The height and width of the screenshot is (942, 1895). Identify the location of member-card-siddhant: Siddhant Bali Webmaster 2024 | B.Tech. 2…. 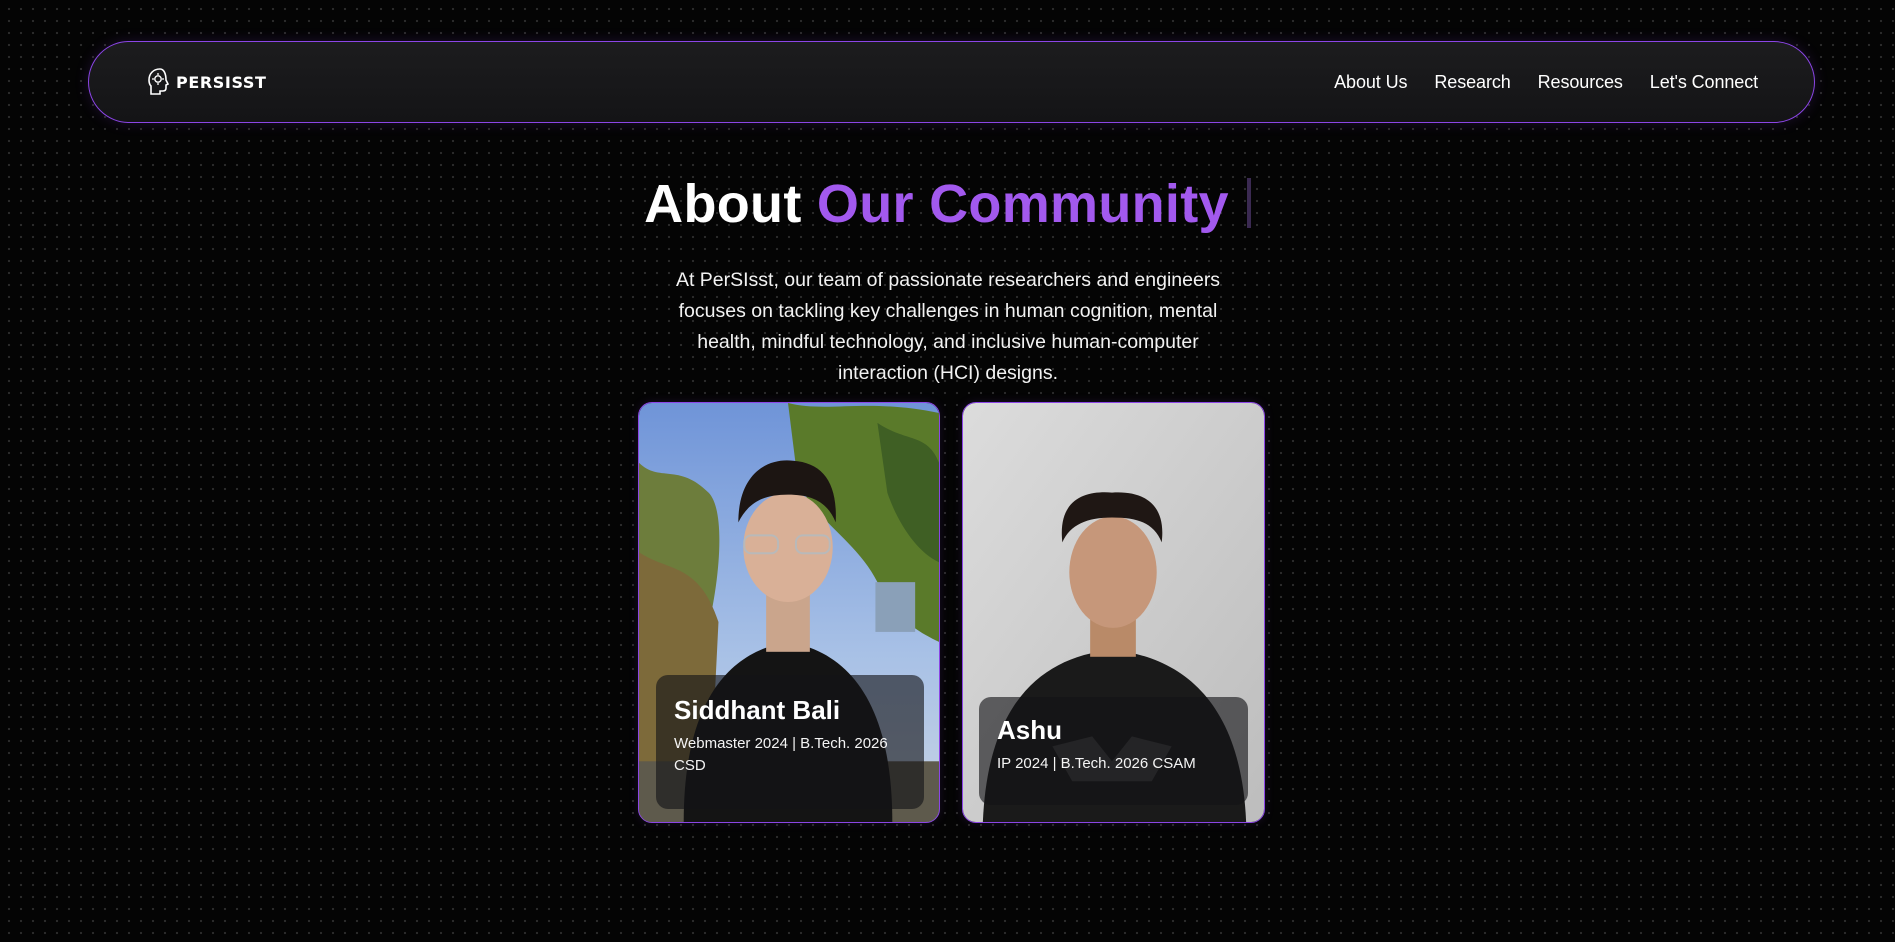
(789, 612).